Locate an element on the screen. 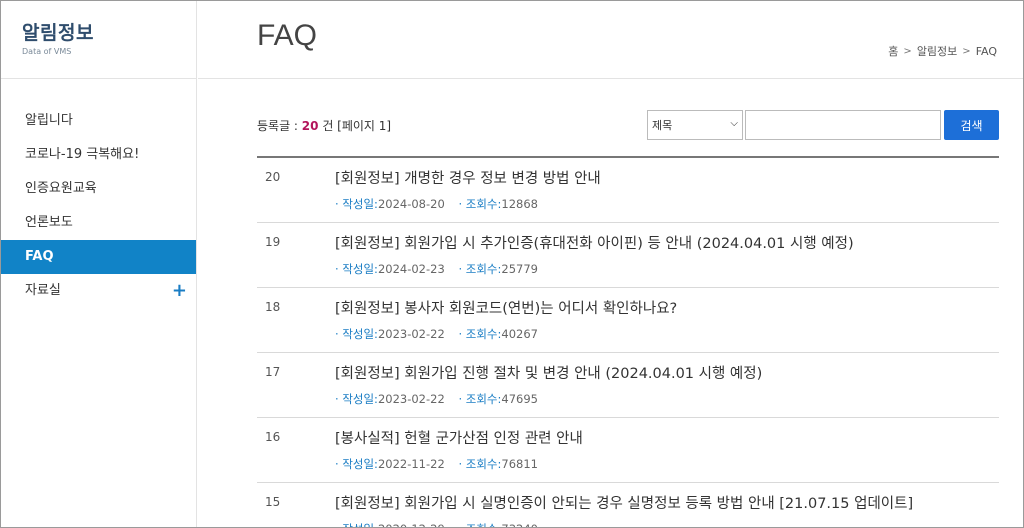 The image size is (1024, 528). post-meta: · 작성일:2023-02-22 · 조회수:47695 is located at coordinates (436, 399).